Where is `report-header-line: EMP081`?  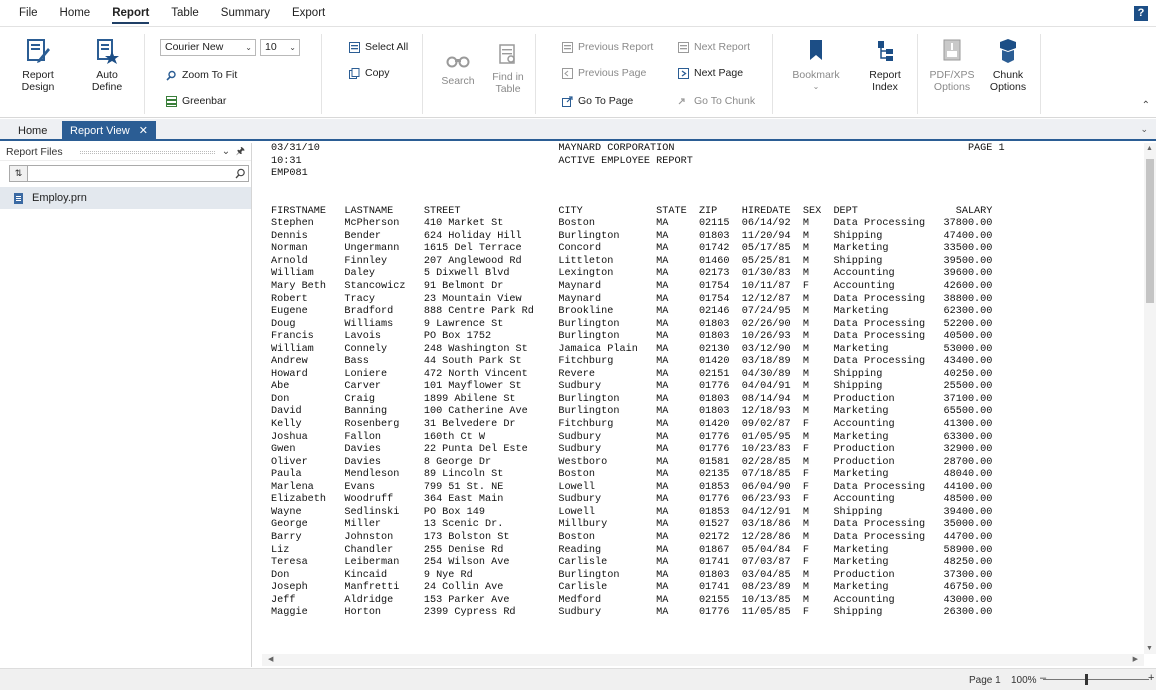 report-header-line: EMP081 is located at coordinates (415, 174).